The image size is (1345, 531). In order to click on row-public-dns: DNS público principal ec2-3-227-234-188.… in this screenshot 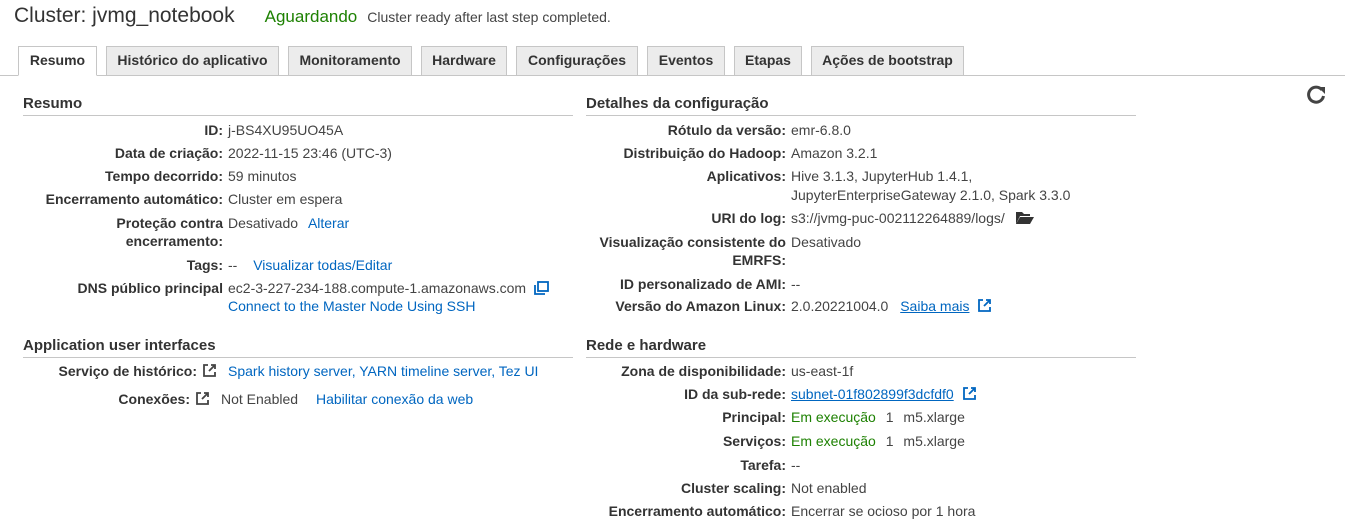, I will do `click(290, 299)`.